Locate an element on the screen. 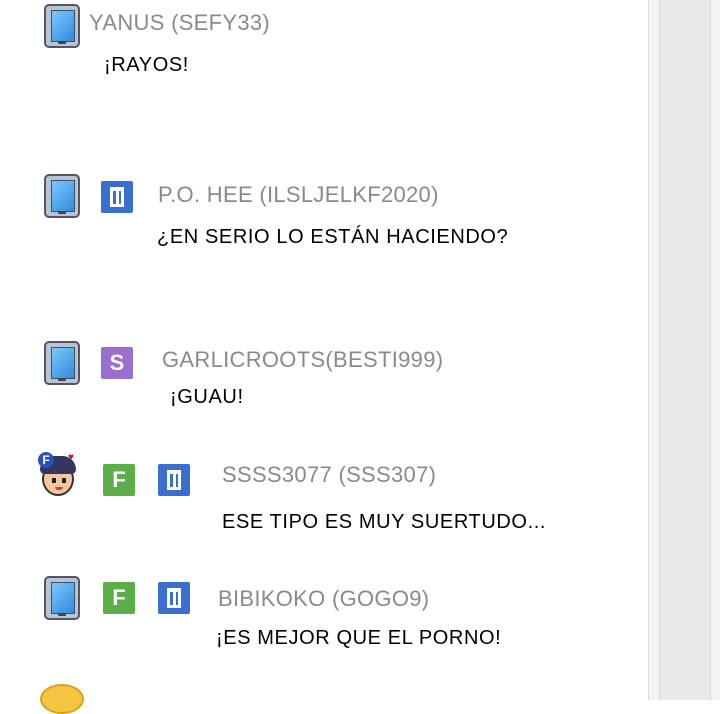  chat-username: SSSS3077 (SSS307) is located at coordinates (329, 475).